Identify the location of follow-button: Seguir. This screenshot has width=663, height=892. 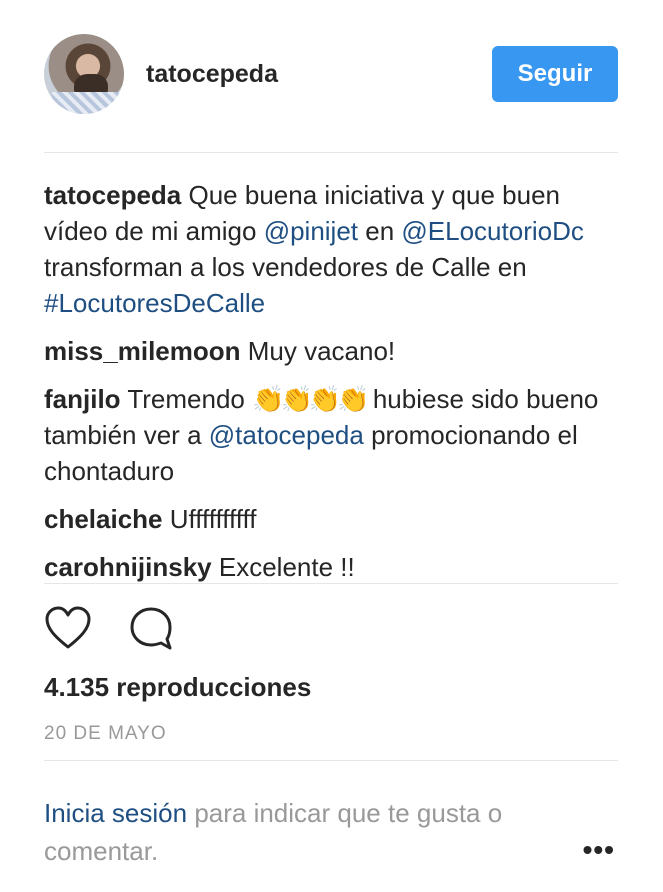
(555, 74).